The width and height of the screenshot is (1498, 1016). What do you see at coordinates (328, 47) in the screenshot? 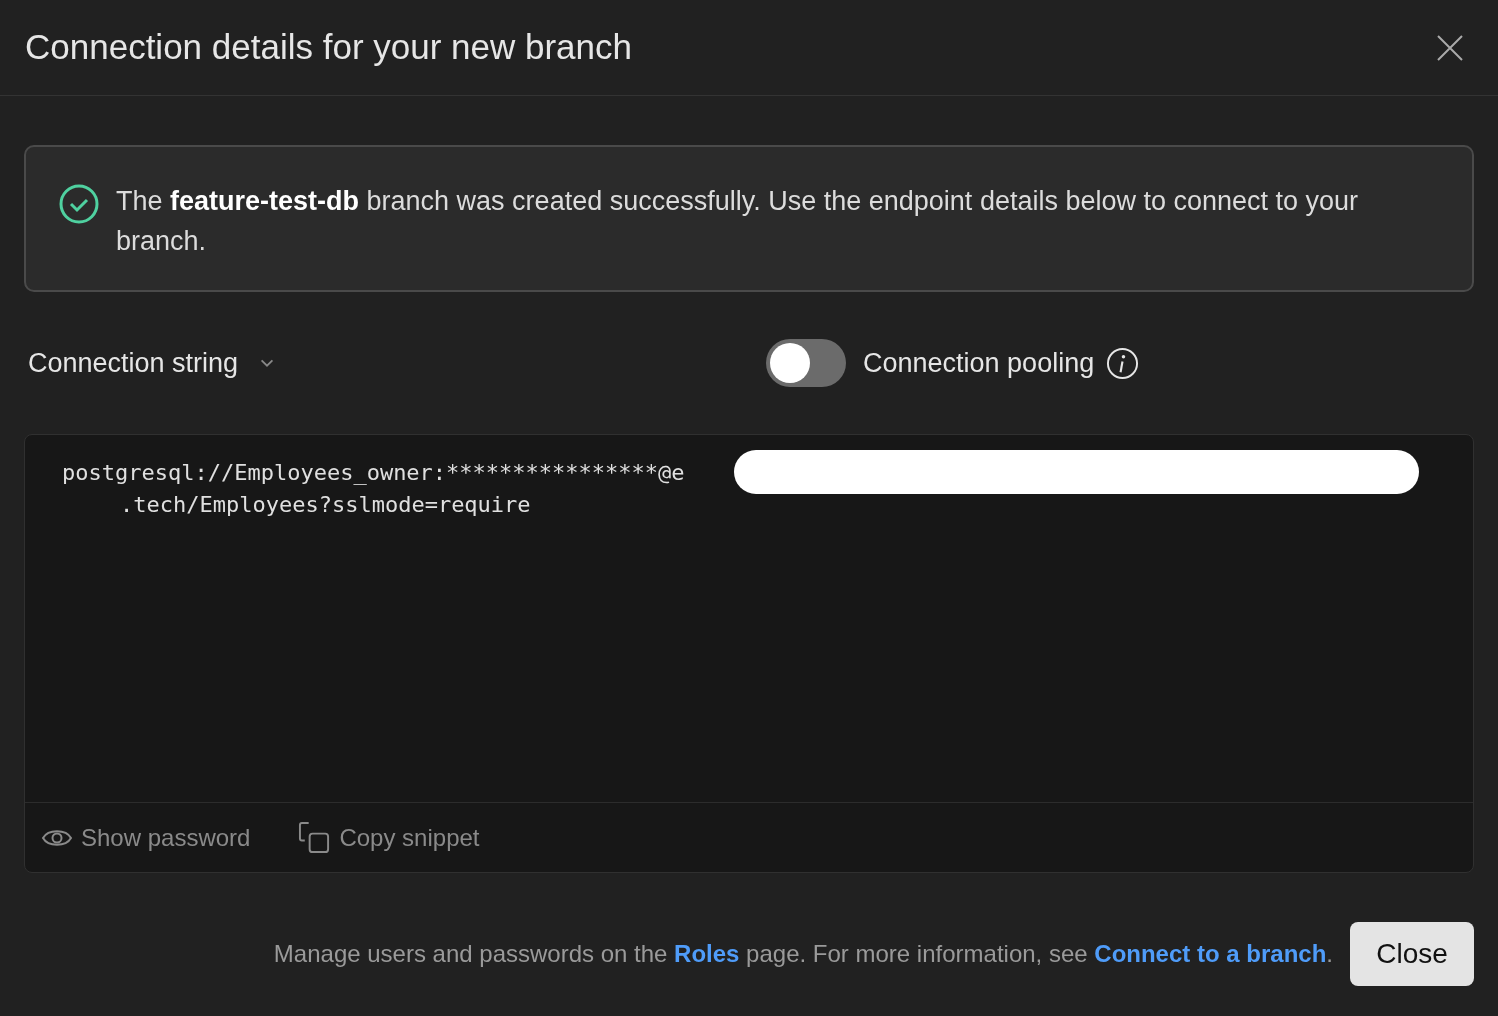
I see `dialog-title: Connection details for your new branch` at bounding box center [328, 47].